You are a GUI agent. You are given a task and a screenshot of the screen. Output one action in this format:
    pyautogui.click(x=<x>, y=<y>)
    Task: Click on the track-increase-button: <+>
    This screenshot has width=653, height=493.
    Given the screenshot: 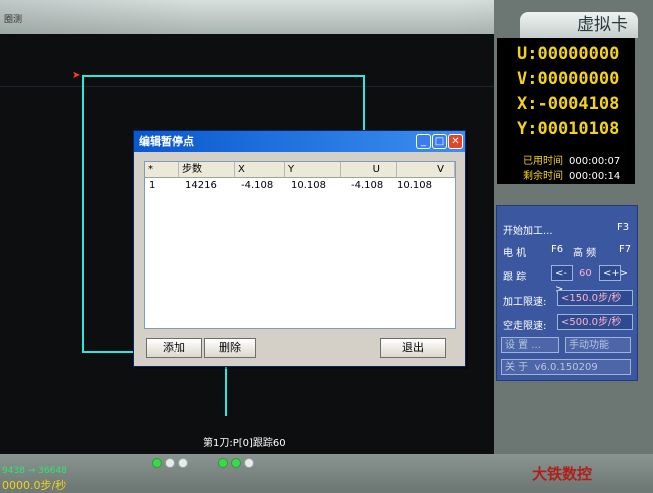 What is the action you would take?
    pyautogui.click(x=613, y=273)
    